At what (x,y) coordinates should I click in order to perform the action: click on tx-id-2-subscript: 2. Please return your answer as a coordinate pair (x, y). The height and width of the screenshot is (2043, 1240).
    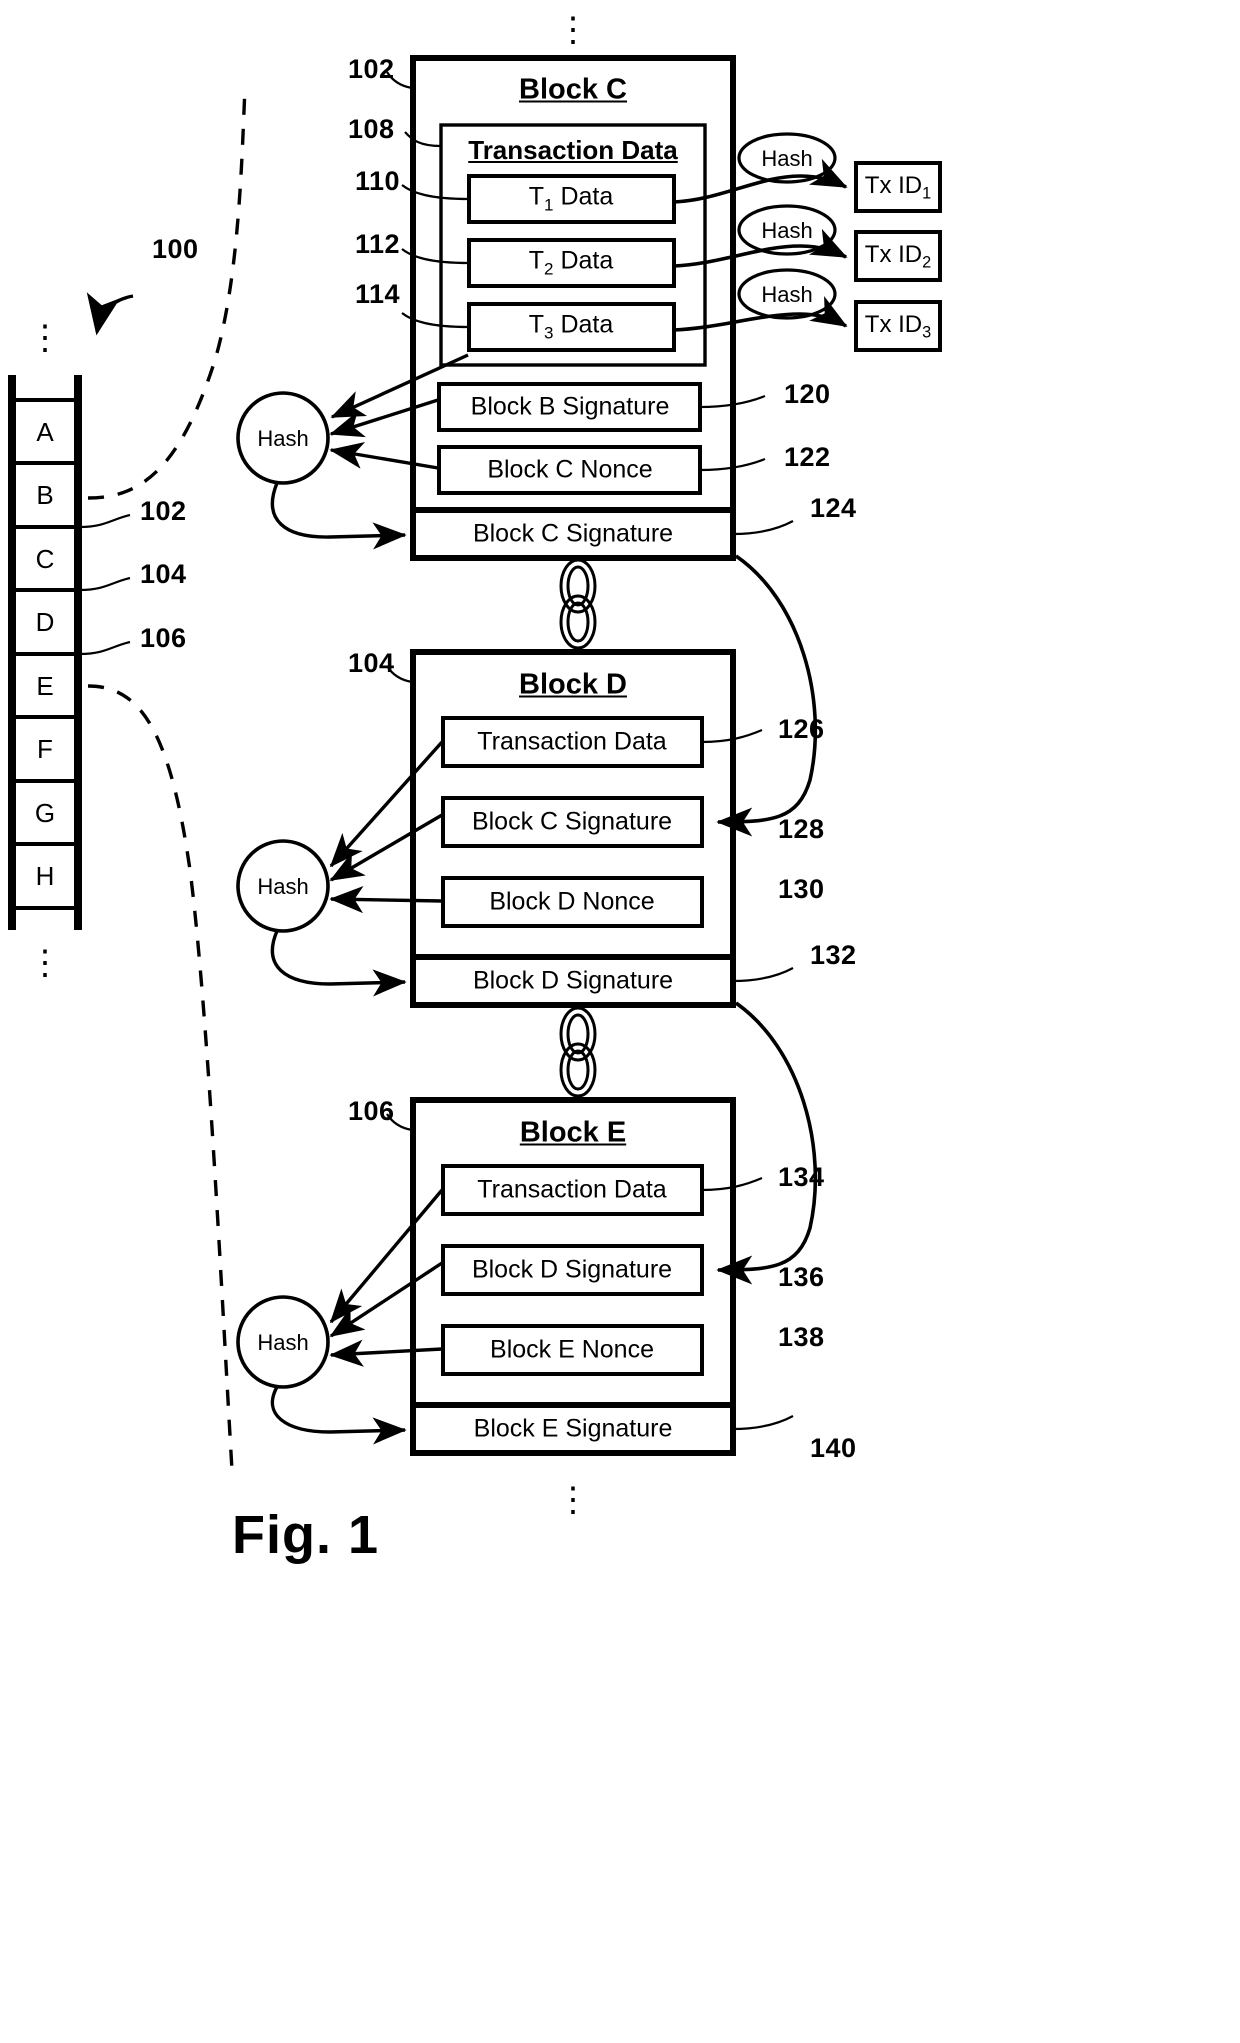
    Looking at the image, I should click on (927, 262).